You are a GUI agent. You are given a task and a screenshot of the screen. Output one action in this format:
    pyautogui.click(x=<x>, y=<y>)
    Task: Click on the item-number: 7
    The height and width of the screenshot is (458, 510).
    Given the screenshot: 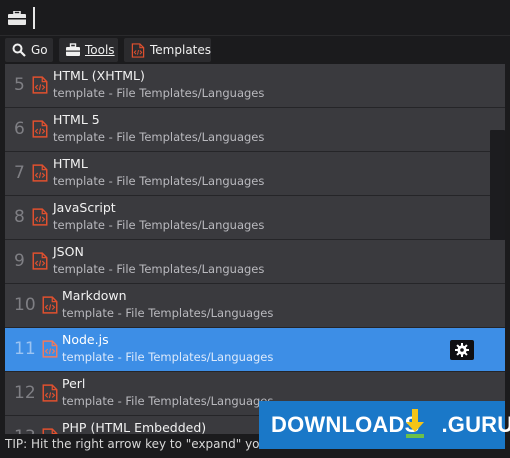 What is the action you would take?
    pyautogui.click(x=19, y=173)
    